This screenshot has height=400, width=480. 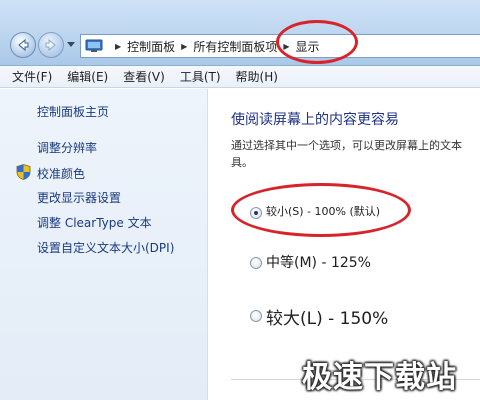 I want to click on description-line-2: 具。, so click(x=242, y=162).